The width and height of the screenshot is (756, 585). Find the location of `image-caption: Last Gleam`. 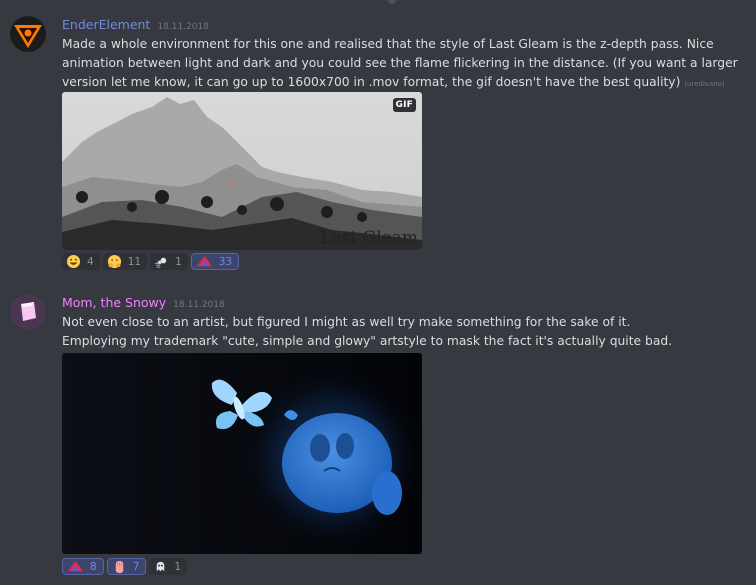

image-caption: Last Gleam is located at coordinates (369, 238).